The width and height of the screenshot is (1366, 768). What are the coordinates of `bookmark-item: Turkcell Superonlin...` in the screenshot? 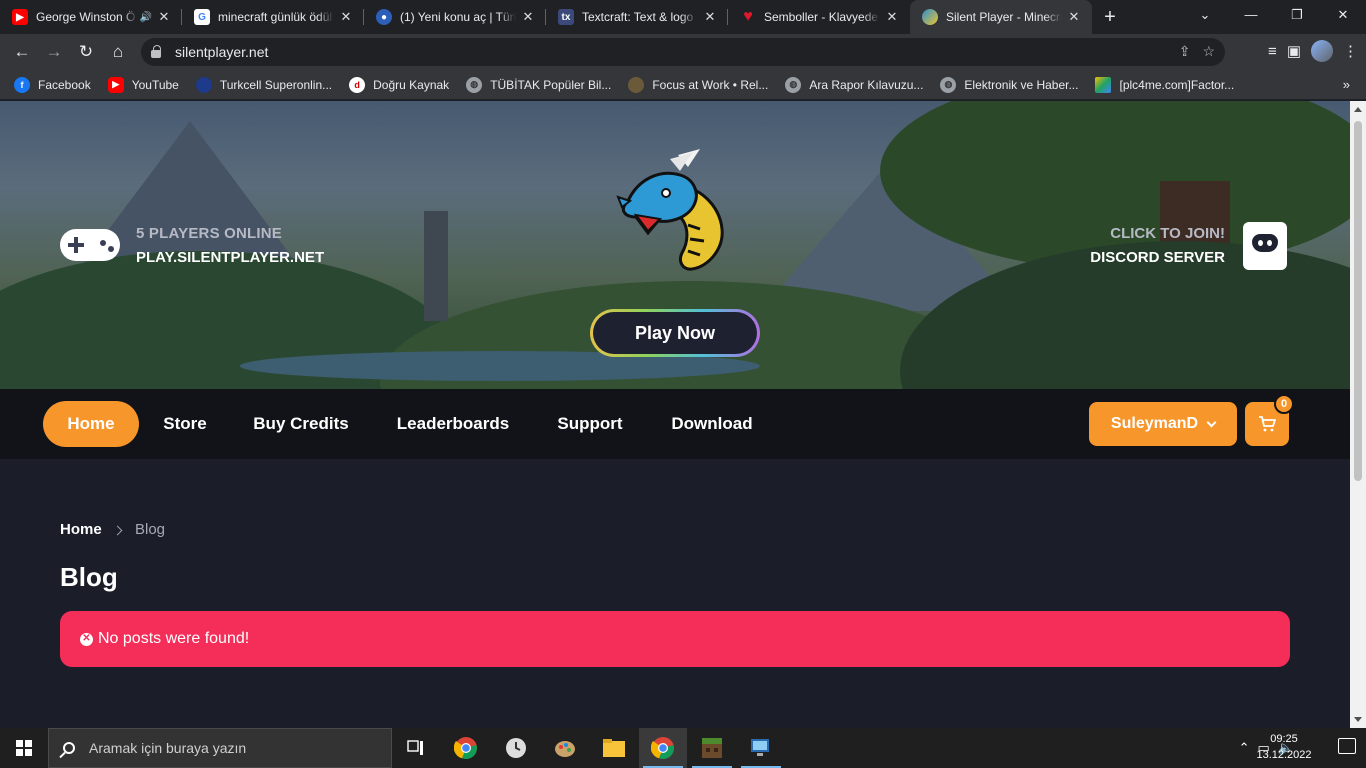 It's located at (263, 84).